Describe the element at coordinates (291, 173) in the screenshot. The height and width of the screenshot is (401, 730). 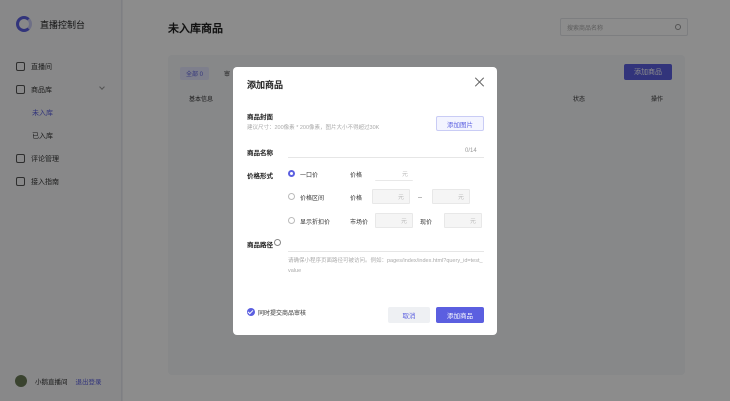
I see `radio-fixed-price` at that location.